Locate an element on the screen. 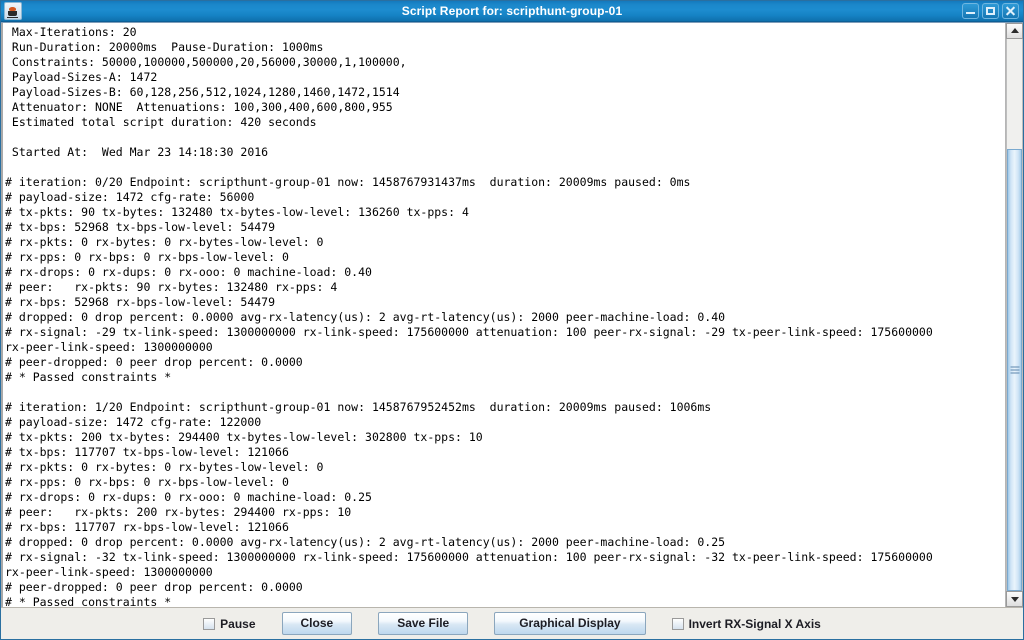 The image size is (1024, 640). scrollbar-grip-icon is located at coordinates (1014, 370).